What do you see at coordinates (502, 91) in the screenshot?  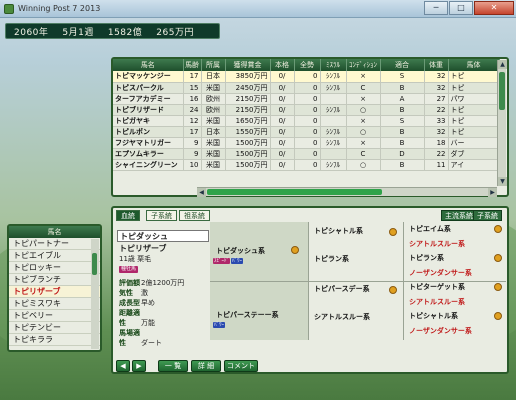 I see `scroll-thumb` at bounding box center [502, 91].